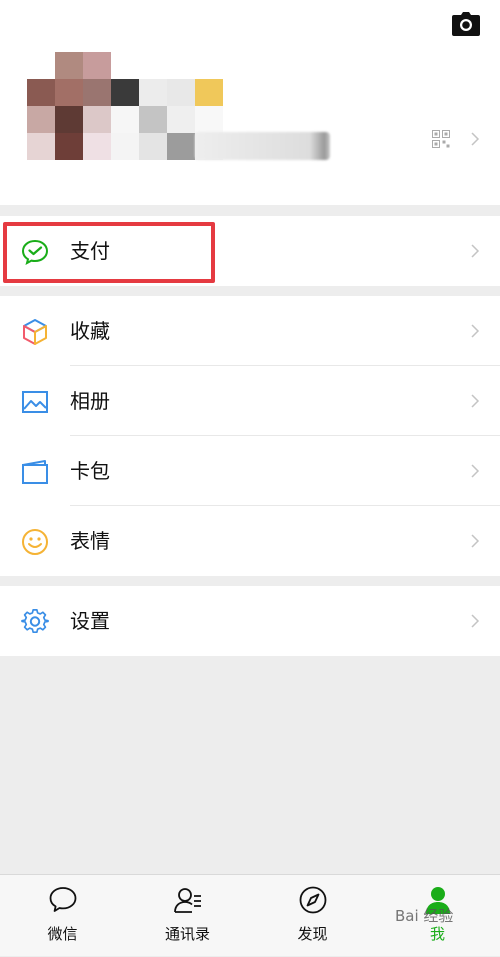 The height and width of the screenshot is (957, 500). I want to click on tab-contacts: 通讯录, so click(187, 916).